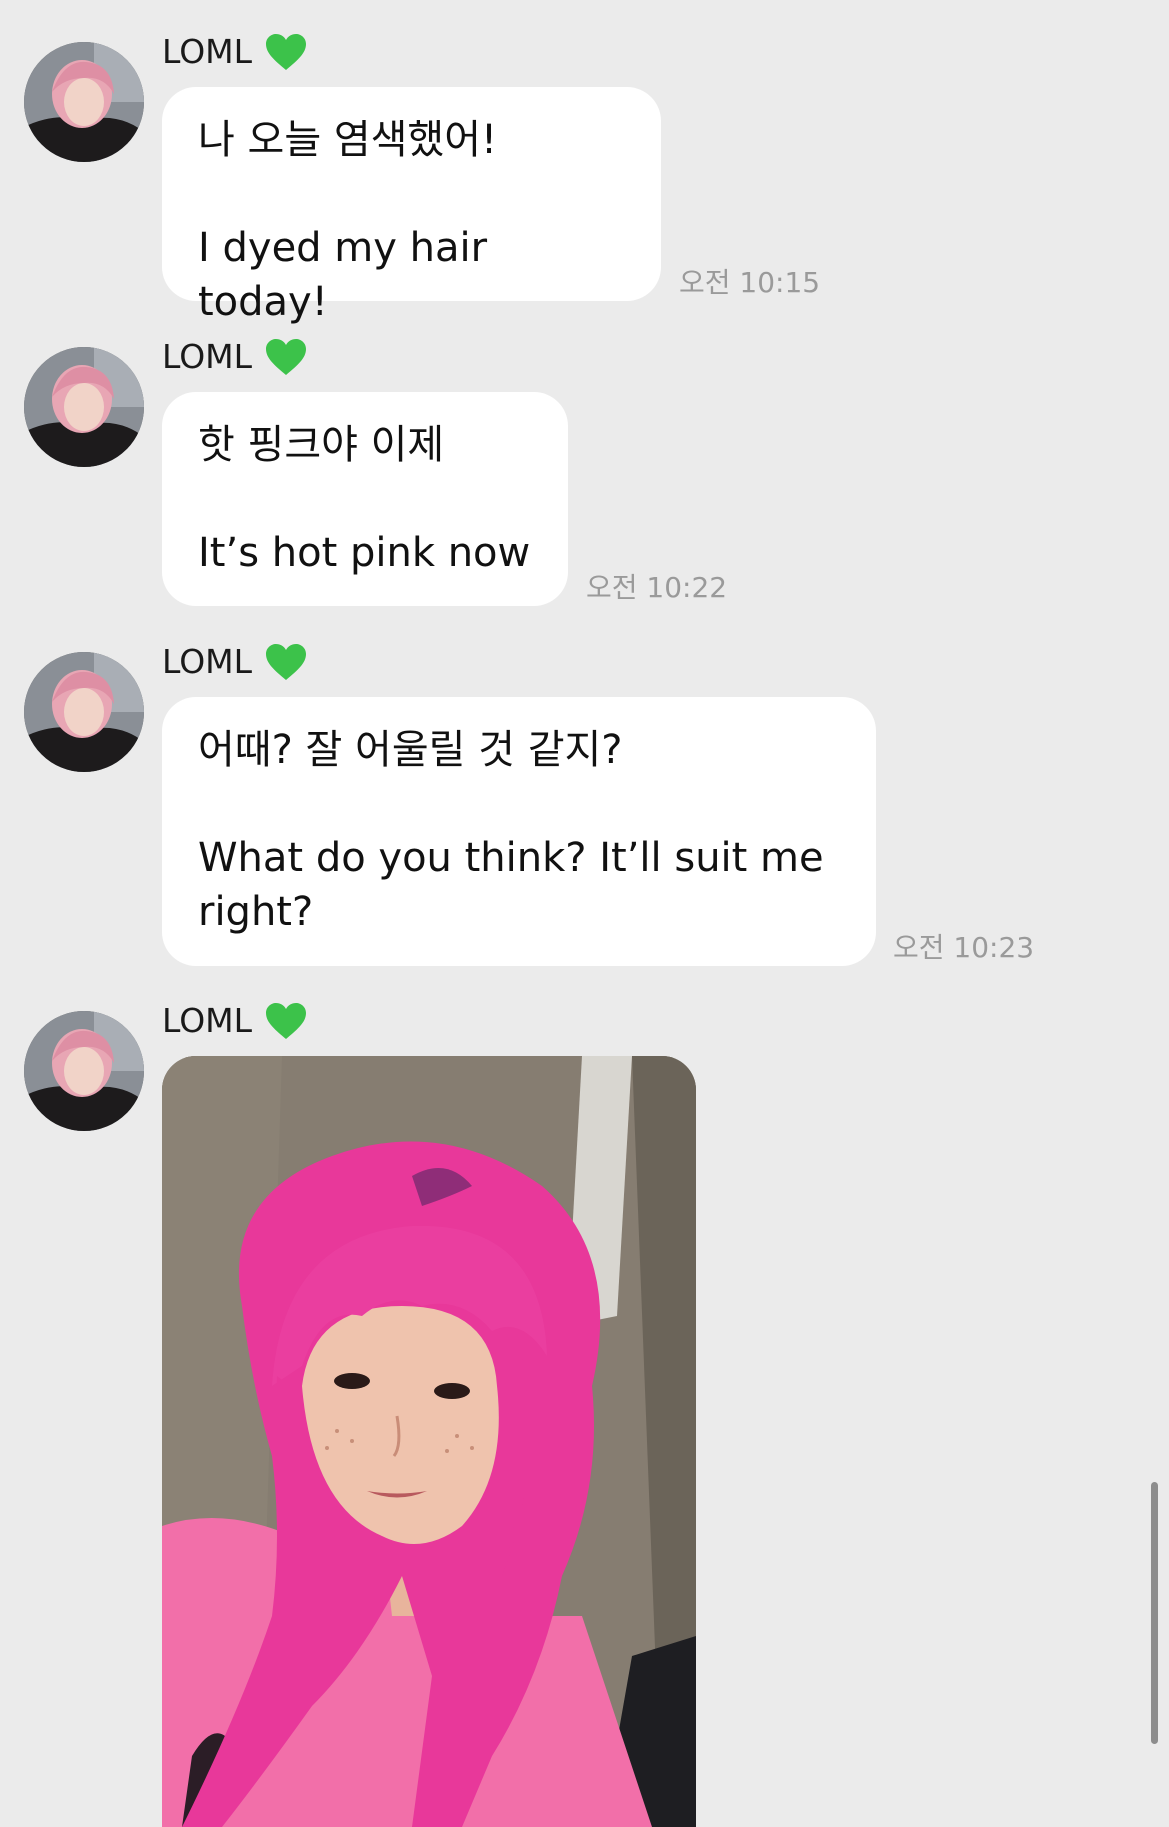 Image resolution: width=1169 pixels, height=1827 pixels. I want to click on message-time: 오전 10:15, so click(750, 282).